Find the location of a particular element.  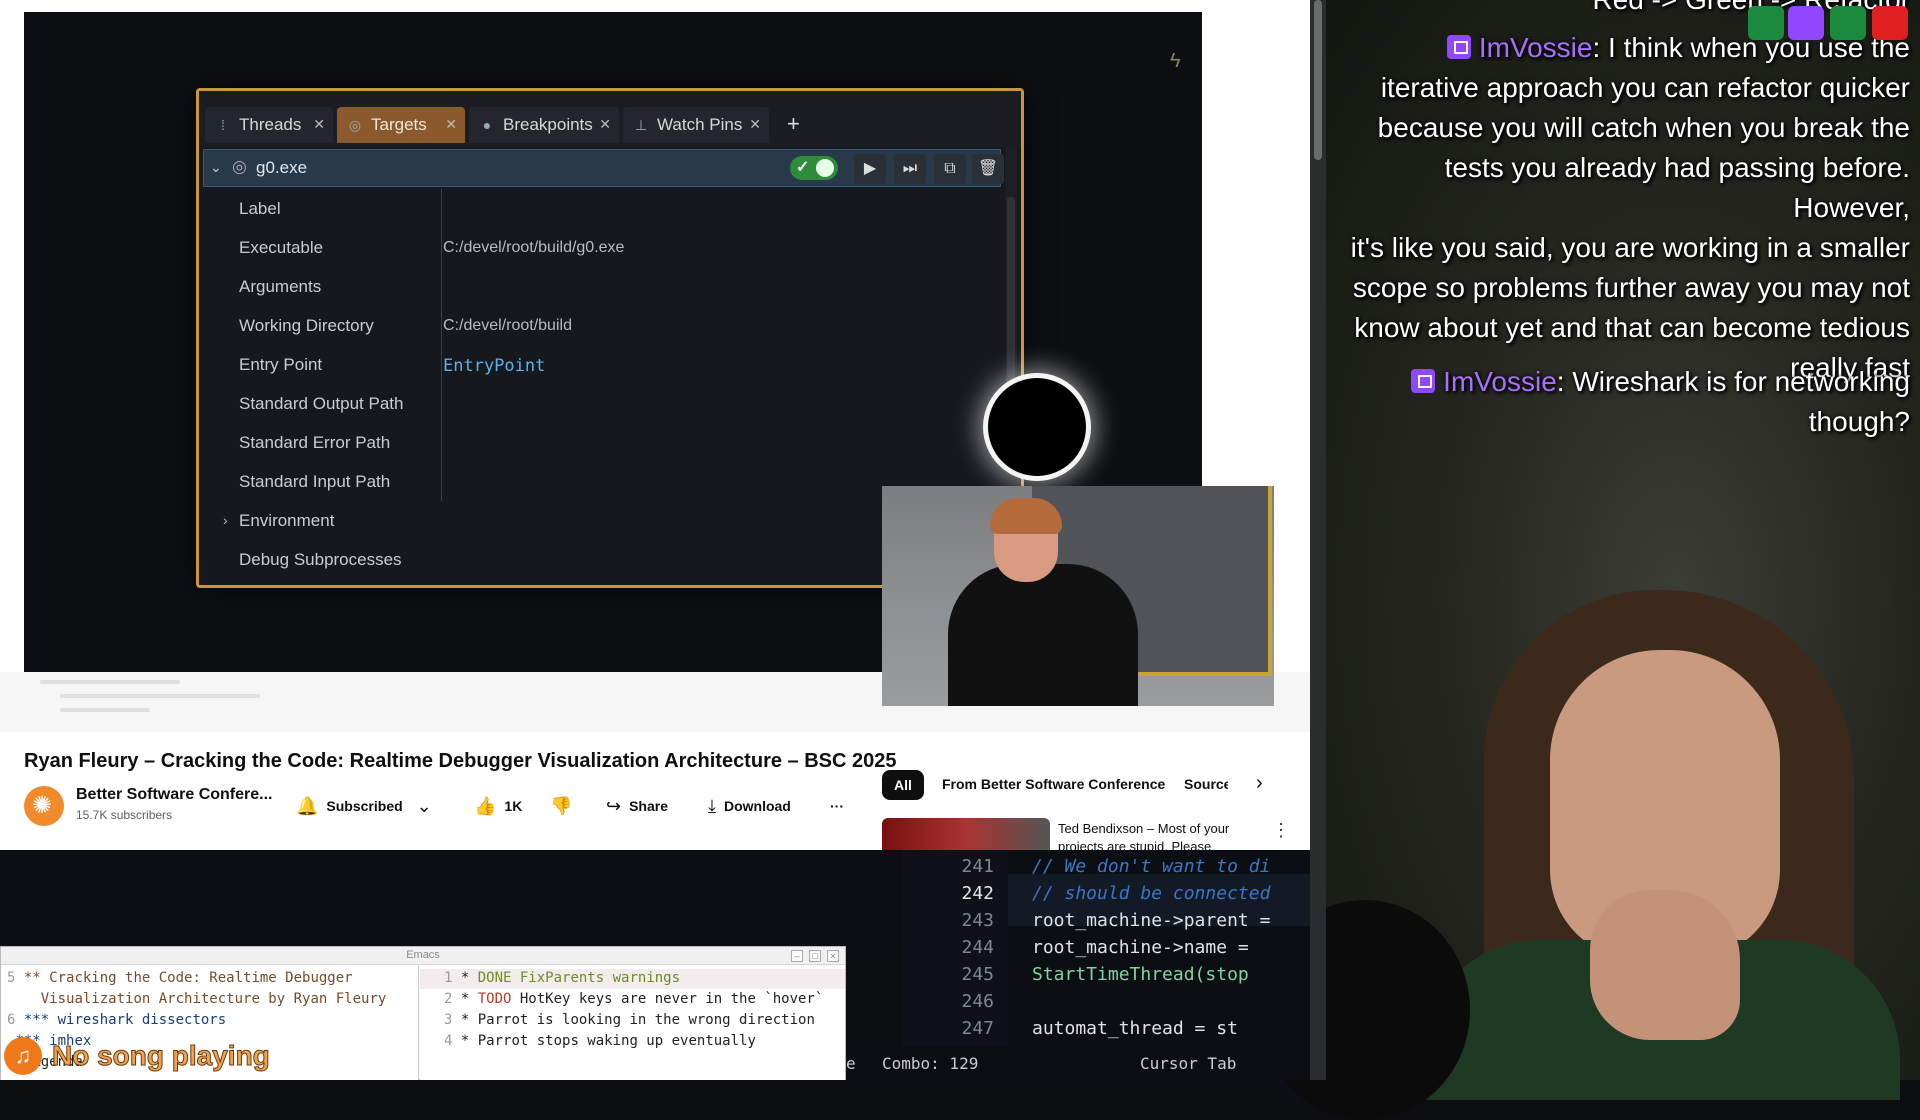

twitch-icon is located at coordinates (1806, 23).